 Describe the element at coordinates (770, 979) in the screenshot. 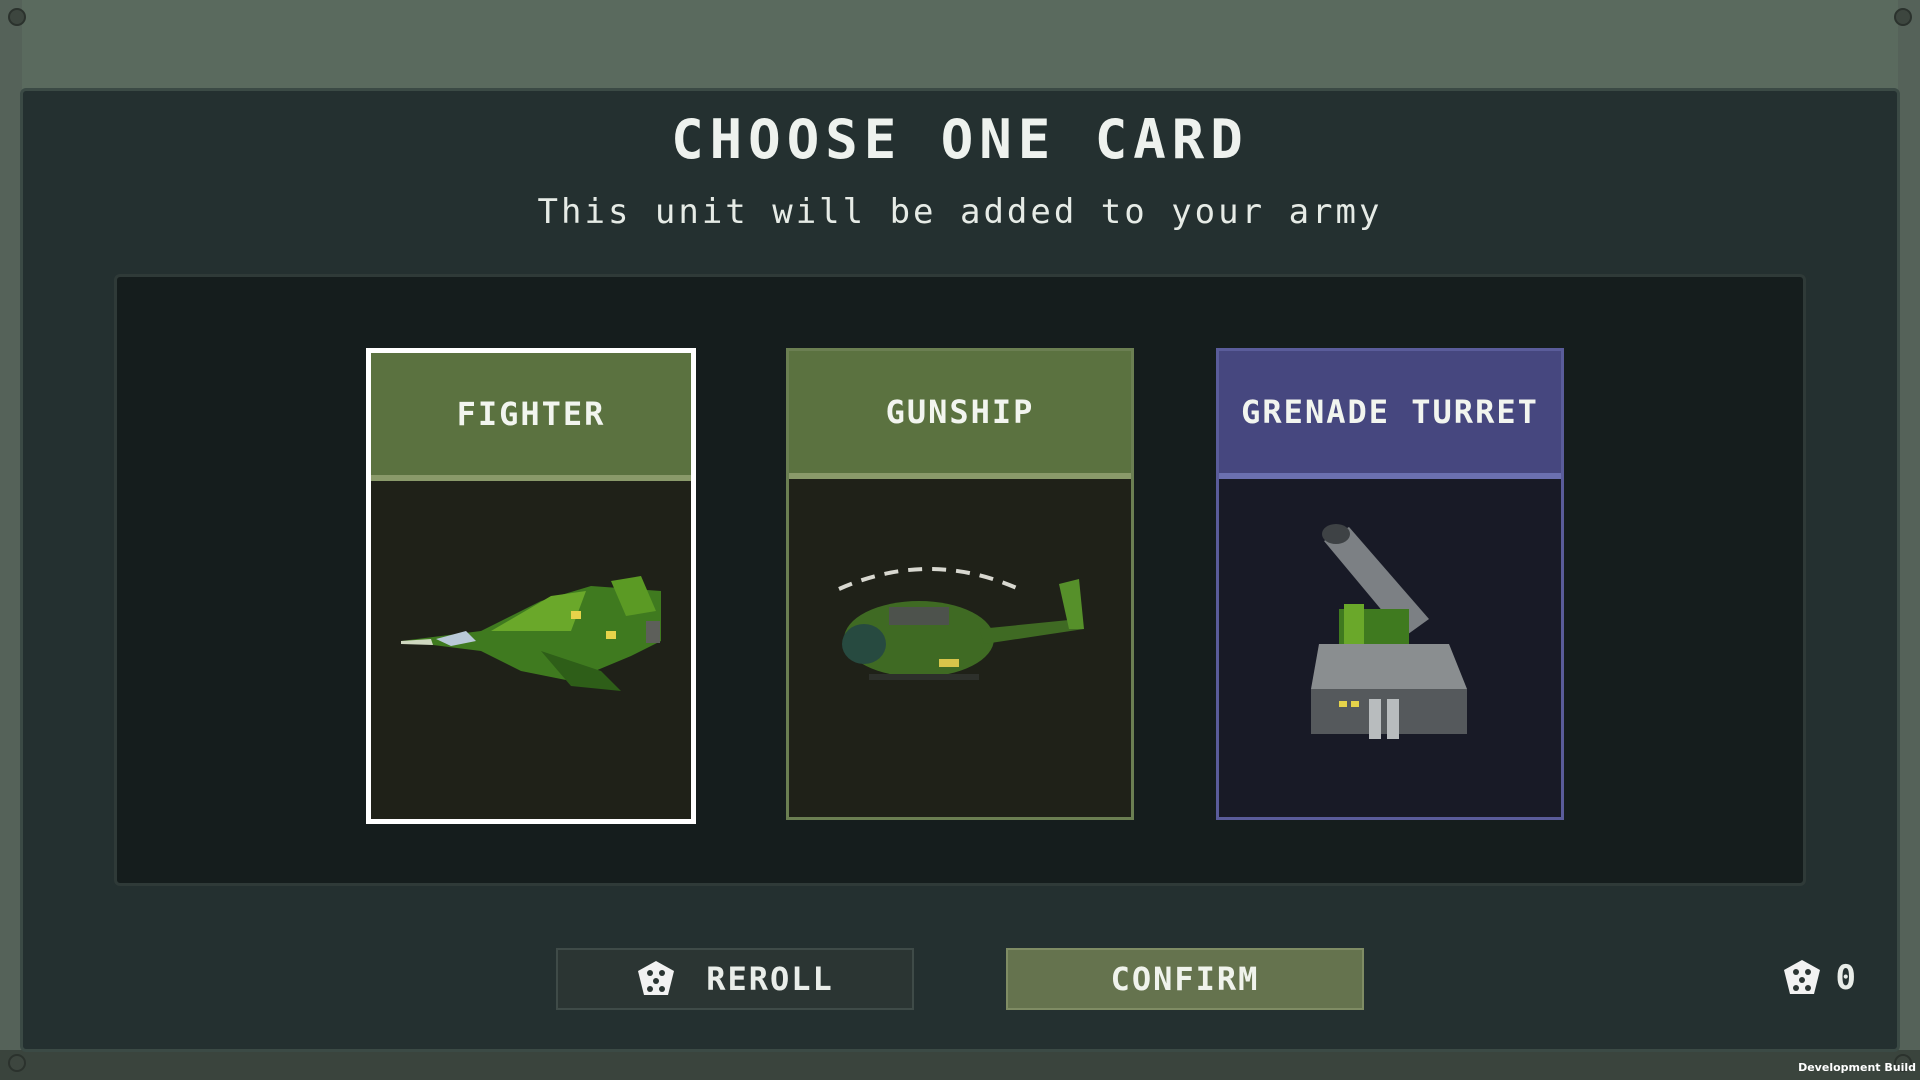

I see `reroll-label: REROLL` at that location.